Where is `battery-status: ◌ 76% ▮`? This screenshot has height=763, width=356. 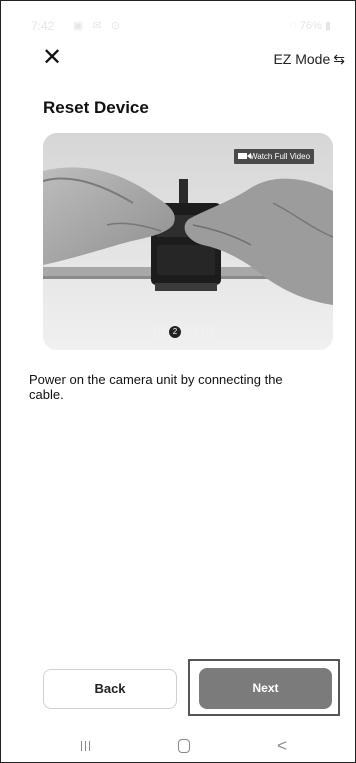
battery-status: ◌ 76% ▮ is located at coordinates (310, 26).